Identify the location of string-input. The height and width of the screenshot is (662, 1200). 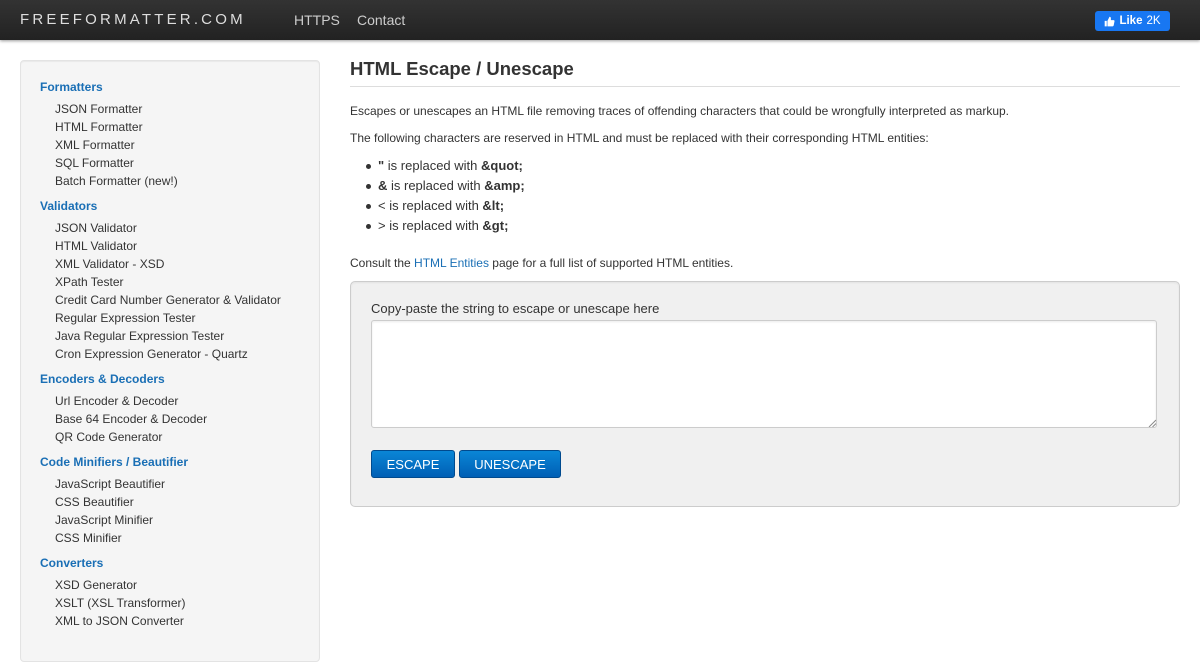
(764, 374).